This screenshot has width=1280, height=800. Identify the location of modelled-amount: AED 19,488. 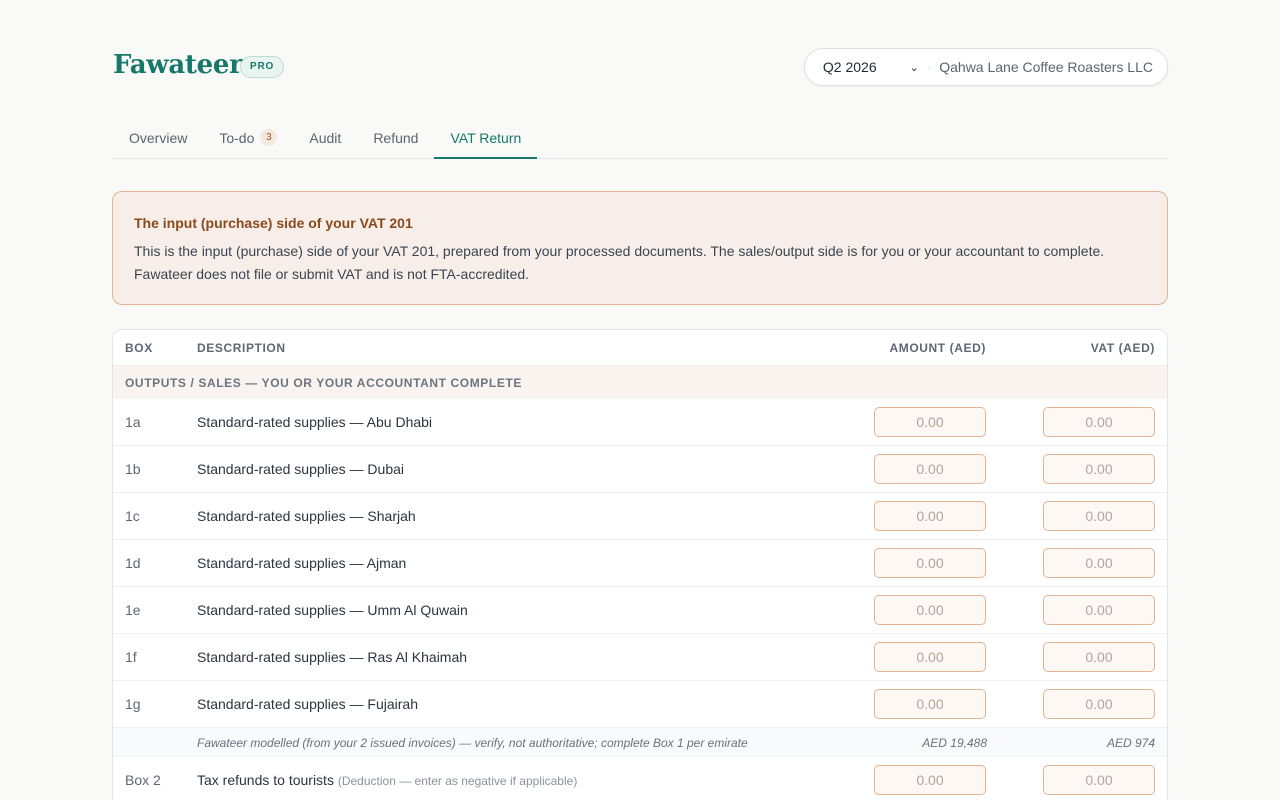
(954, 743).